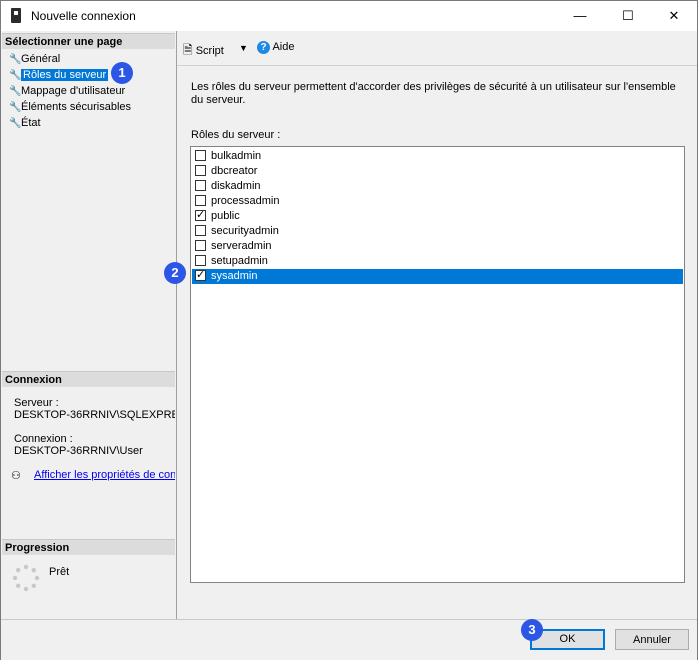 Image resolution: width=698 pixels, height=660 pixels. What do you see at coordinates (437, 186) in the screenshot?
I see `role-row: diskadmin` at bounding box center [437, 186].